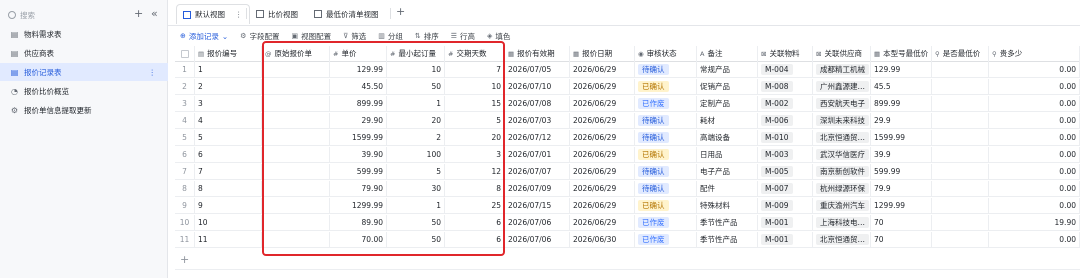 The height and width of the screenshot is (278, 1080). What do you see at coordinates (537, 104) in the screenshot?
I see `cell-valid: 2026/07/08` at bounding box center [537, 104].